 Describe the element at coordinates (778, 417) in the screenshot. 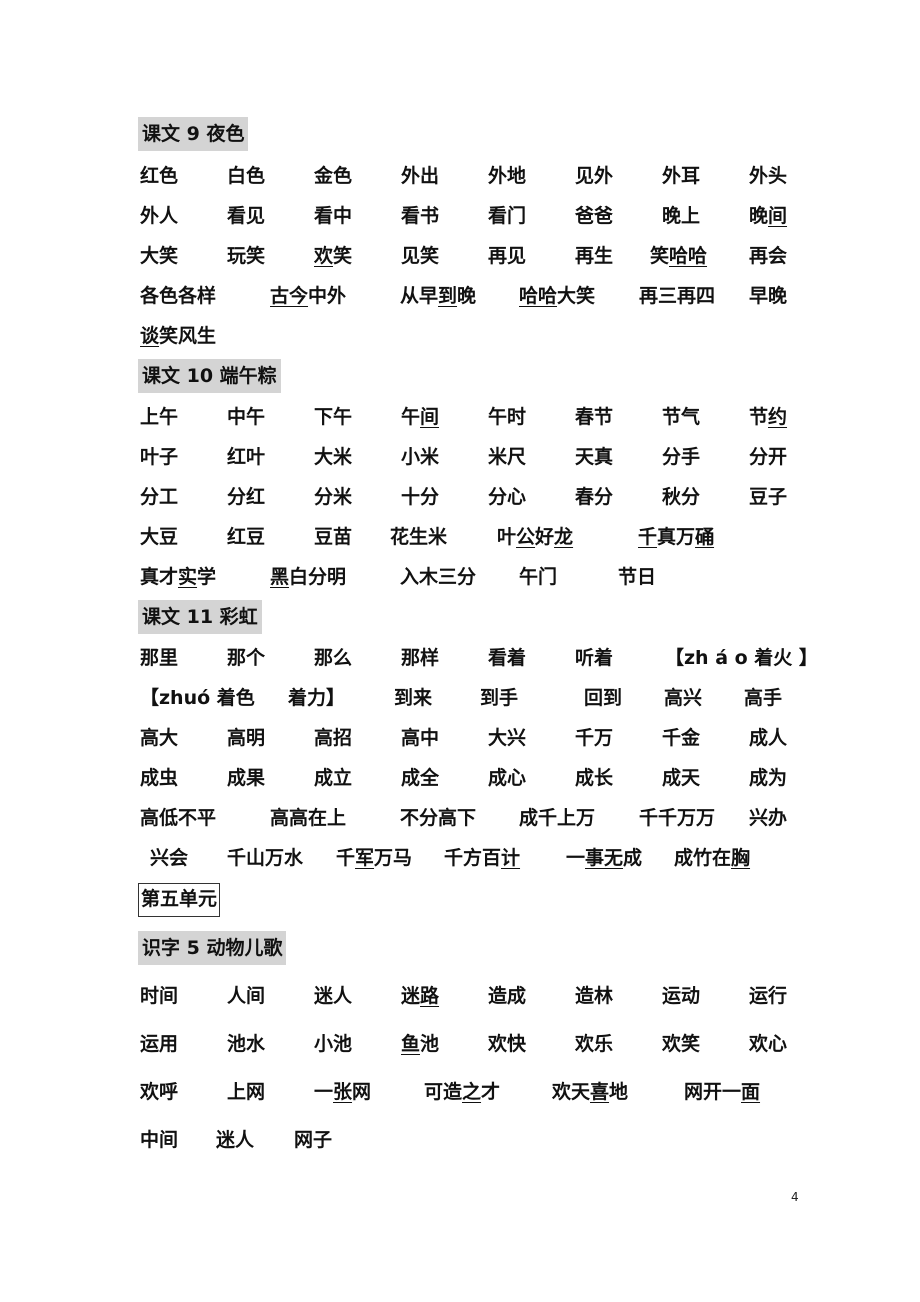

I see `underlined-char: 约` at that location.